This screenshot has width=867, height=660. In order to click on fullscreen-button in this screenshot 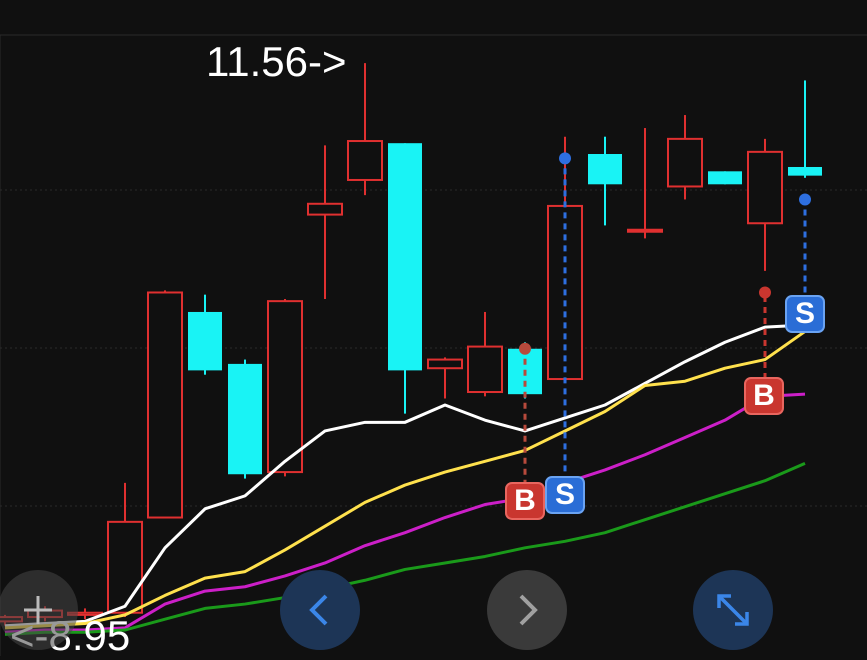, I will do `click(733, 610)`.